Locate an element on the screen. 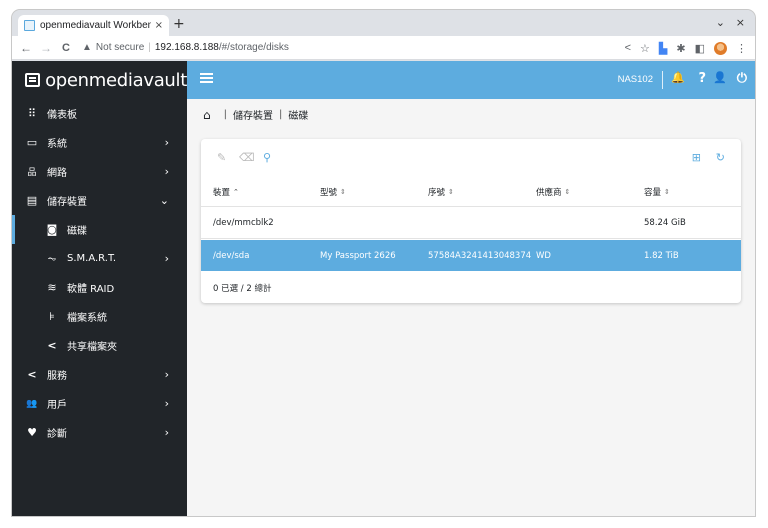 This screenshot has height=528, width=768. sidebar-item-label: S.M.A.R.T. is located at coordinates (92, 258).